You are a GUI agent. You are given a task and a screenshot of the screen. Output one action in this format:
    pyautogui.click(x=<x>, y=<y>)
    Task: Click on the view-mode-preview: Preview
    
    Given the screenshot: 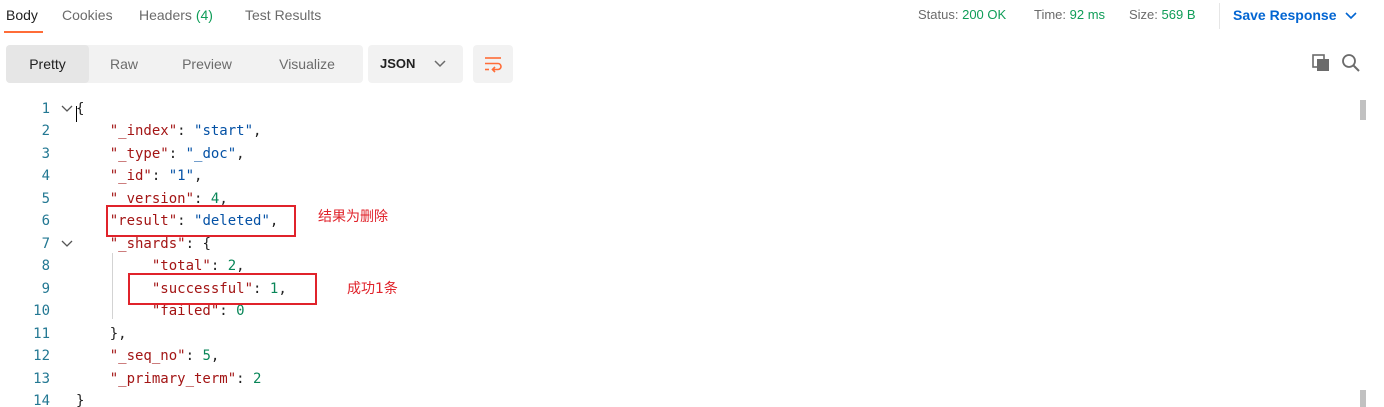 What is the action you would take?
    pyautogui.click(x=207, y=64)
    